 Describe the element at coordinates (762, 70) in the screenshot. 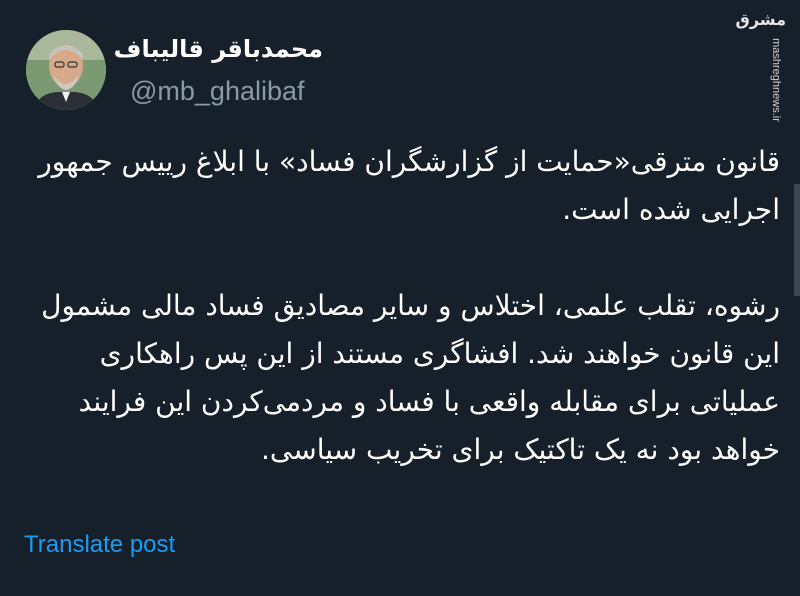

I see `watermark: مشرق mashreghnews.ir` at that location.